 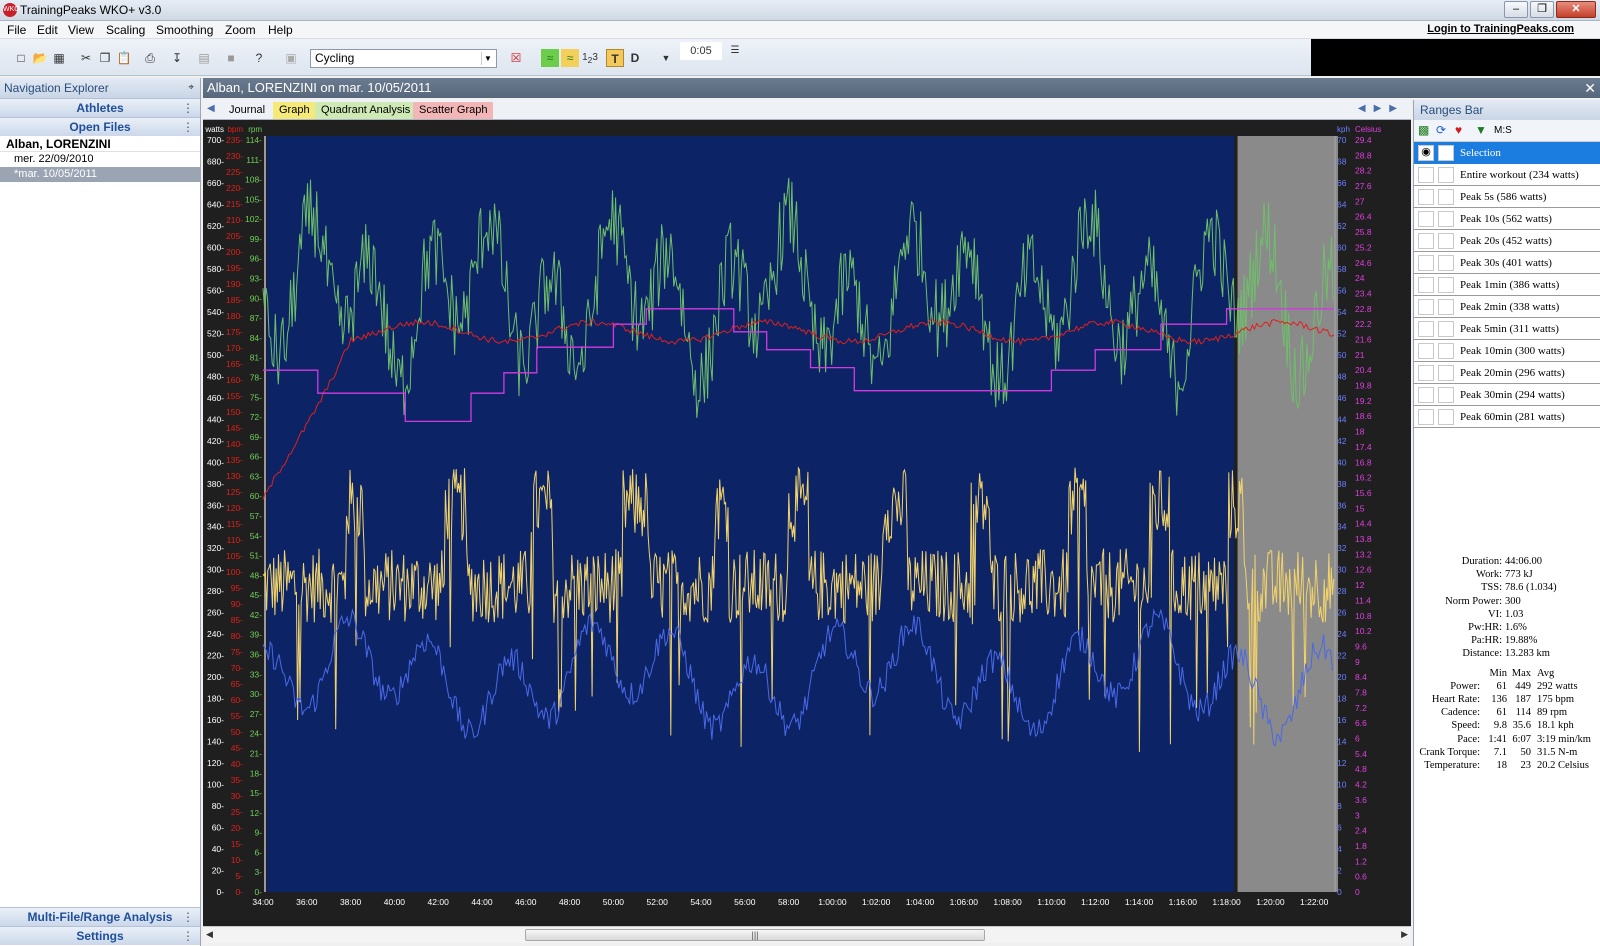 What do you see at coordinates (59, 58) in the screenshot?
I see `save-icon: ▦` at bounding box center [59, 58].